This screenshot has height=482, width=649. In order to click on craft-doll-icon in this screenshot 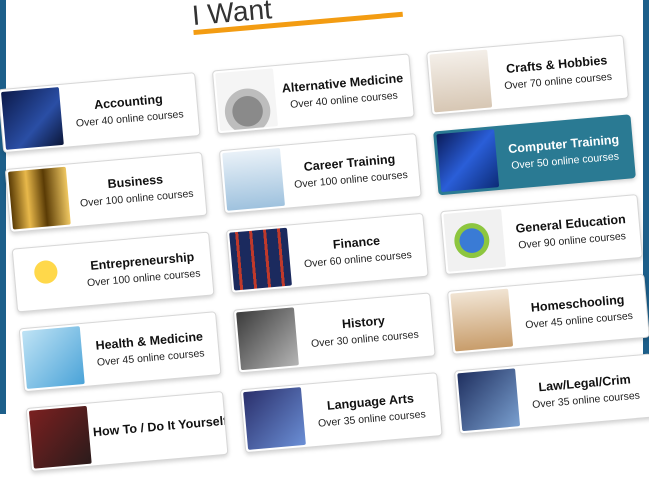, I will do `click(461, 81)`.